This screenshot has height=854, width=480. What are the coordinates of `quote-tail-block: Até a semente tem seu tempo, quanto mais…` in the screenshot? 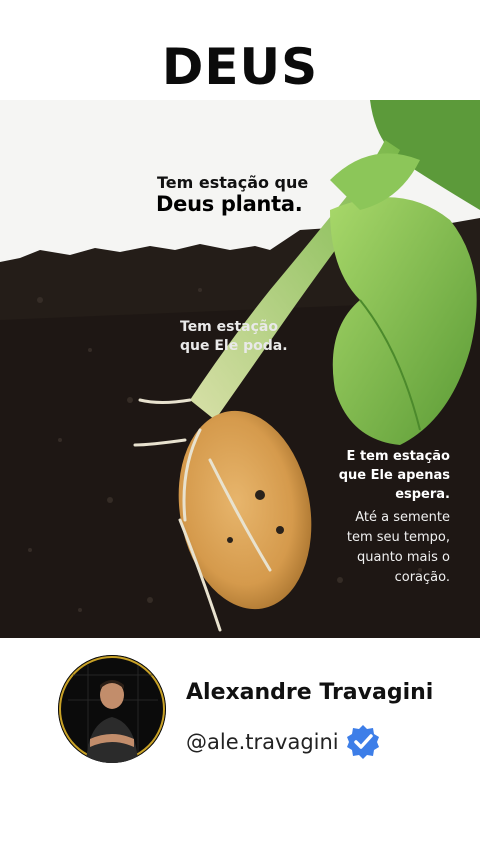 It's located at (365, 548).